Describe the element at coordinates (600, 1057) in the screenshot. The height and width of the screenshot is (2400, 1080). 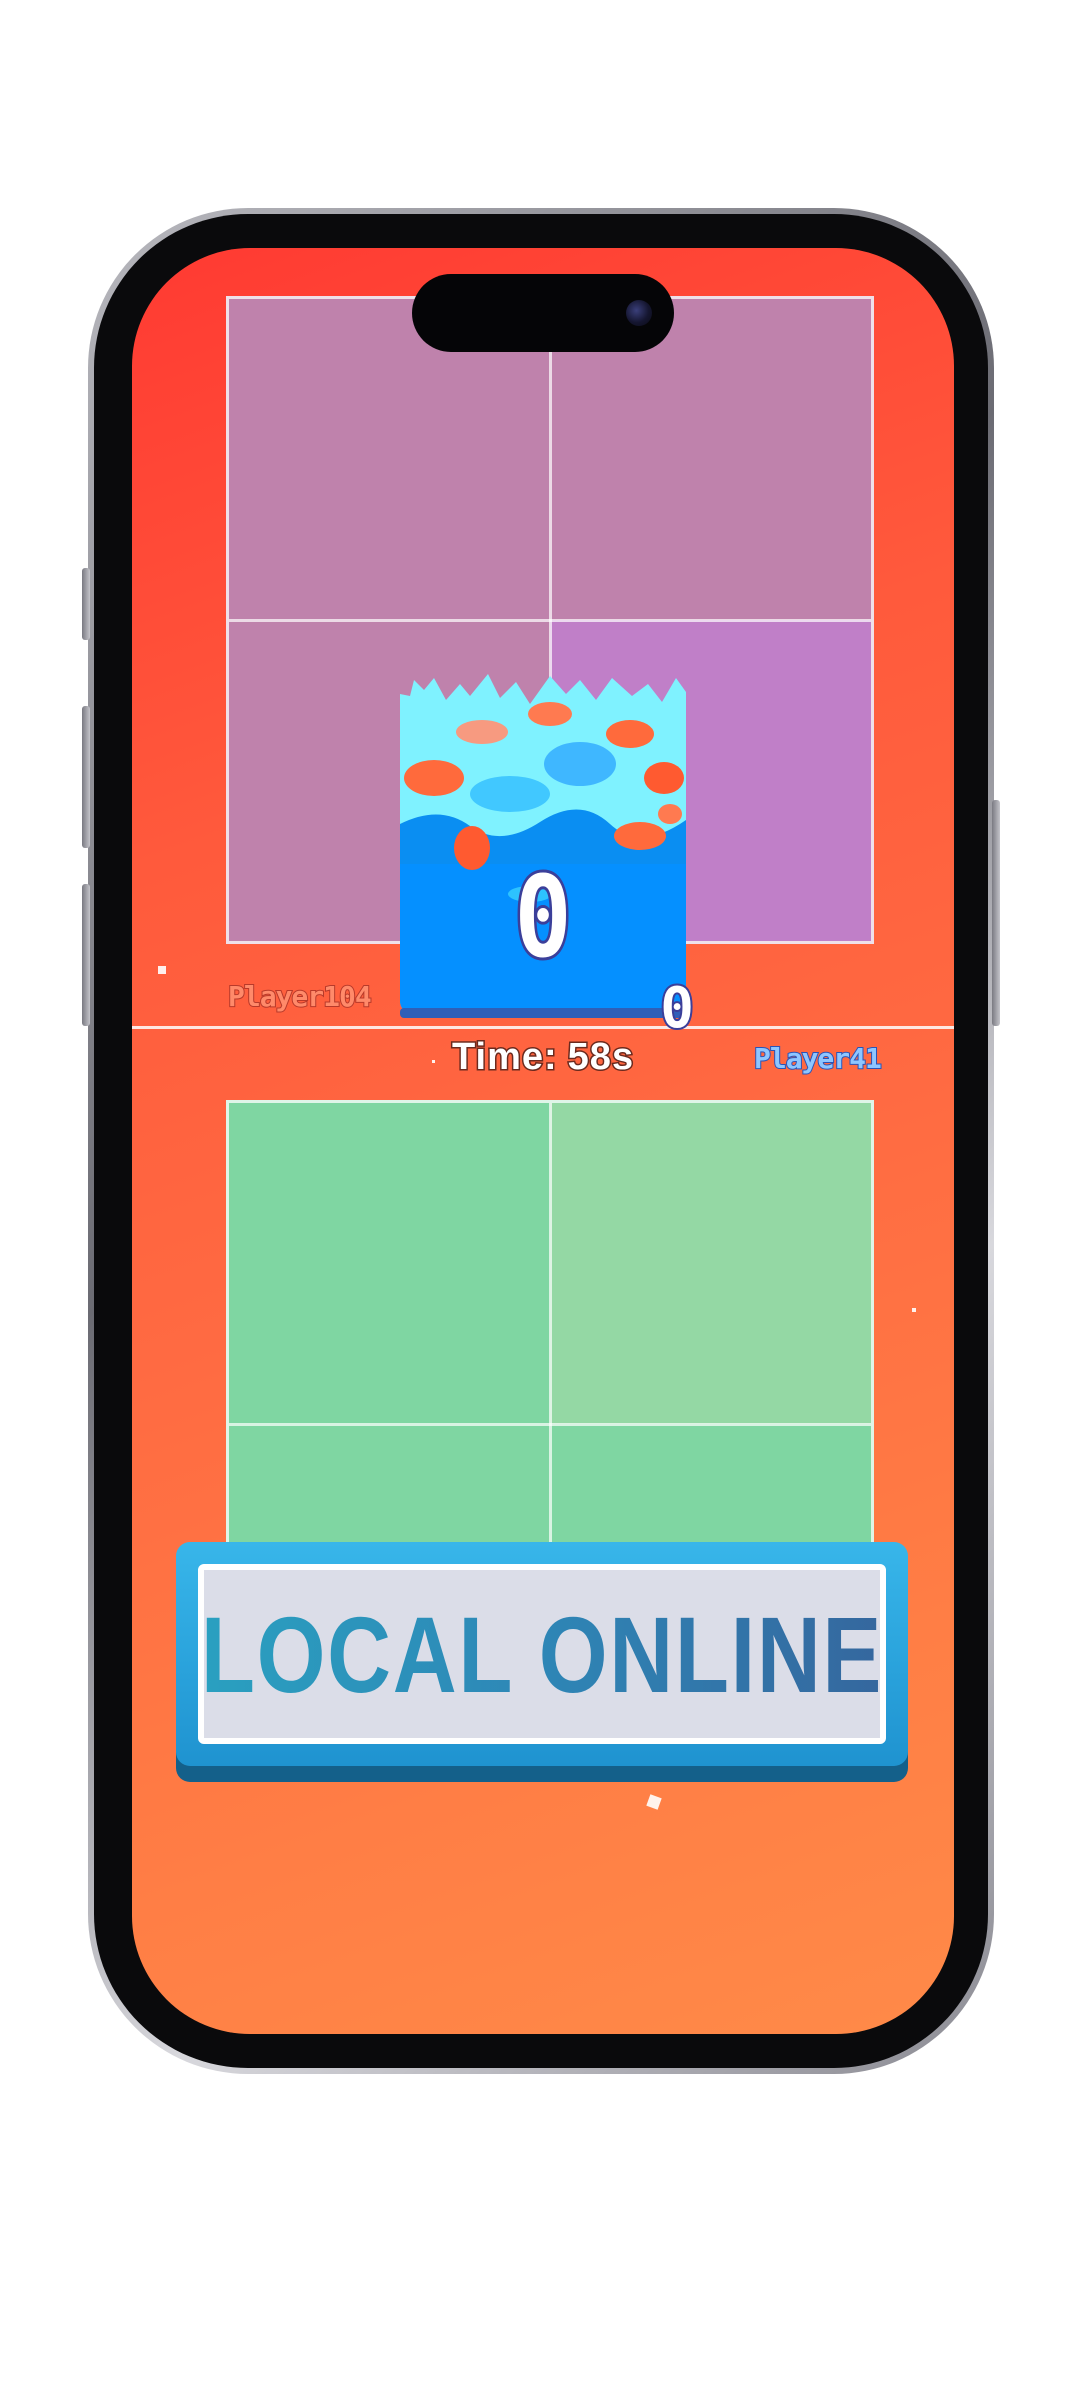
I see `timer-value: 58s` at that location.